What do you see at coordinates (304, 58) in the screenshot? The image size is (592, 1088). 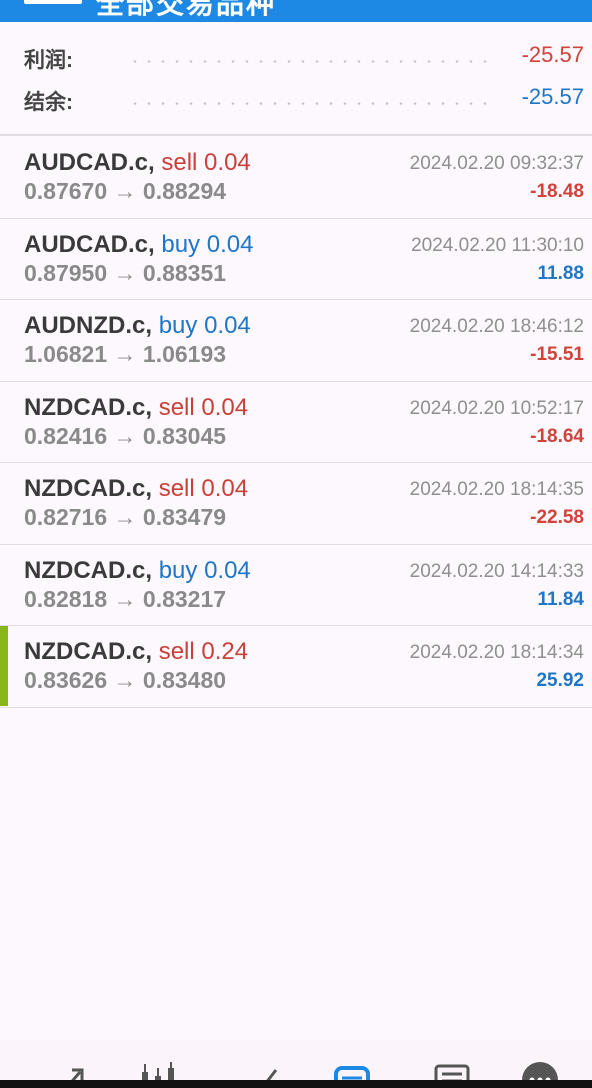 I see `profit-row: 利润: -25.57` at bounding box center [304, 58].